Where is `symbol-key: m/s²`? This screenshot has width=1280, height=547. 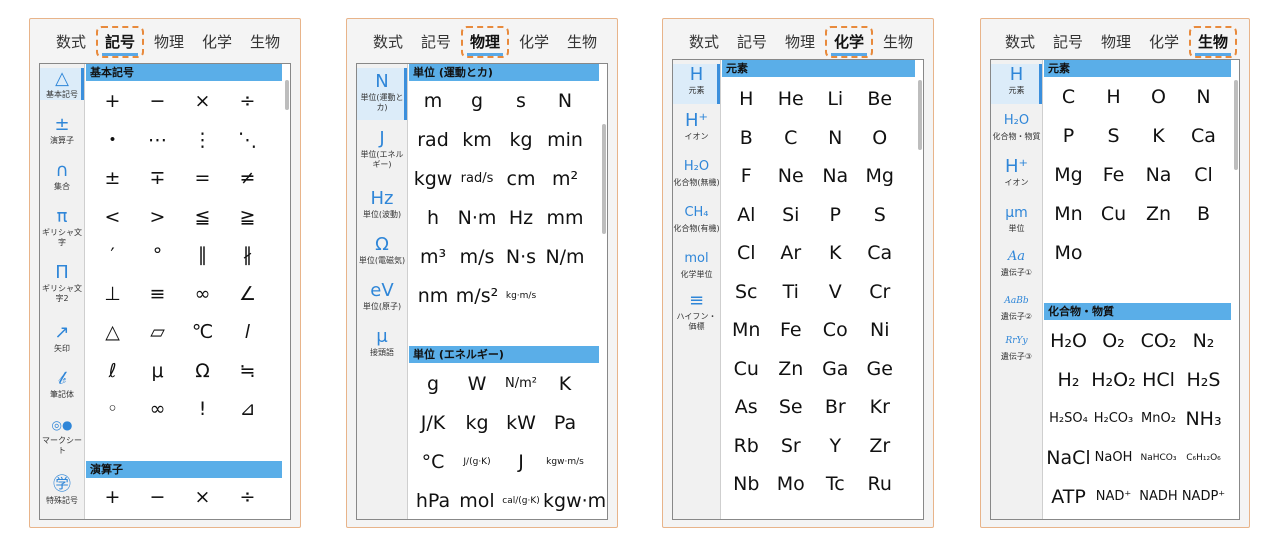 symbol-key: m/s² is located at coordinates (477, 296).